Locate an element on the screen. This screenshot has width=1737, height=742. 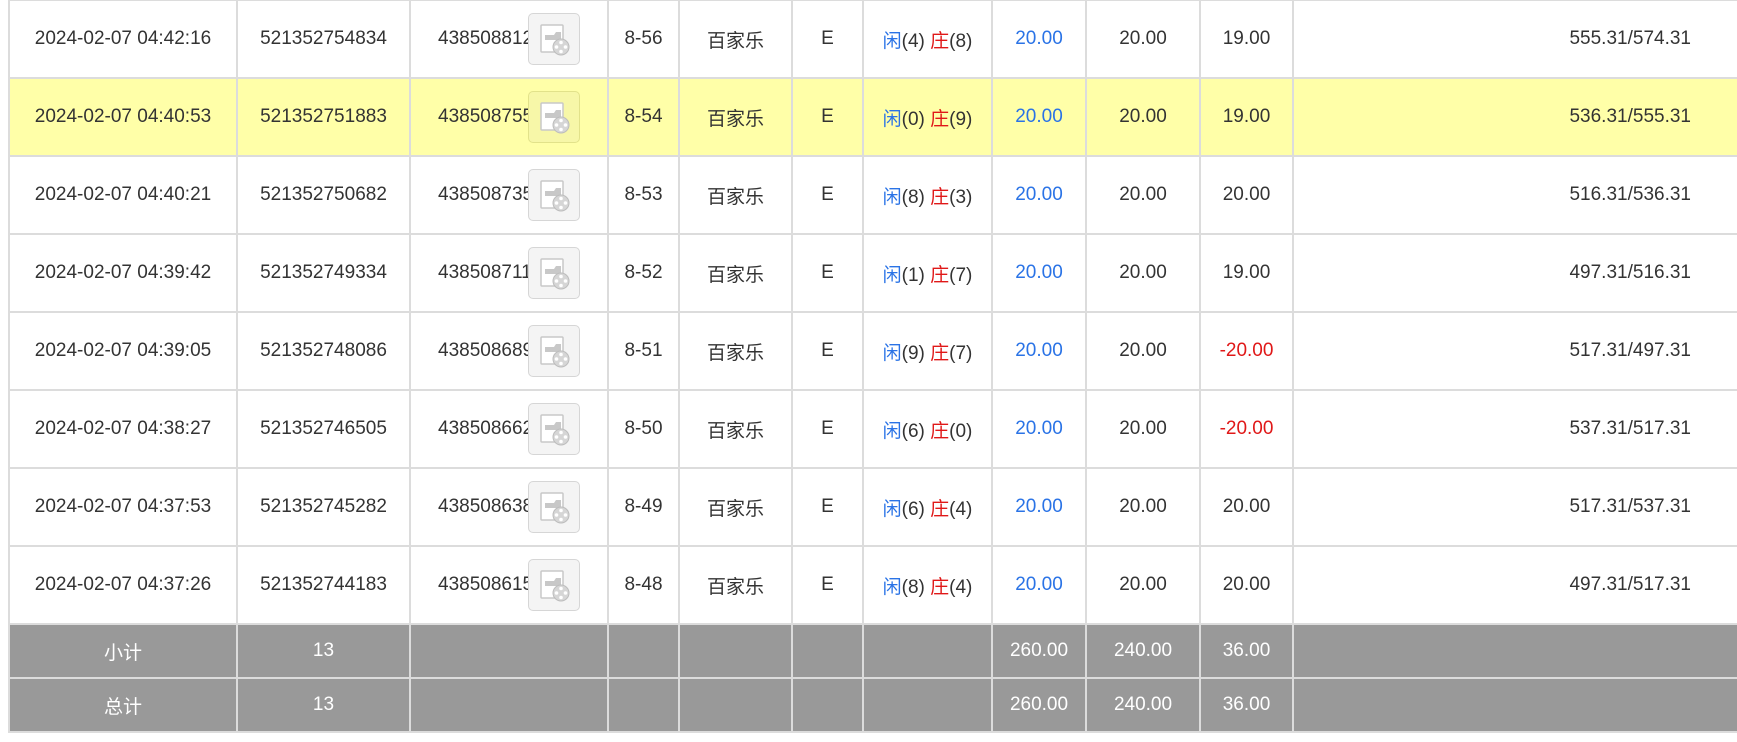
result-cell: 闲(4) 庄(8) is located at coordinates (927, 39).